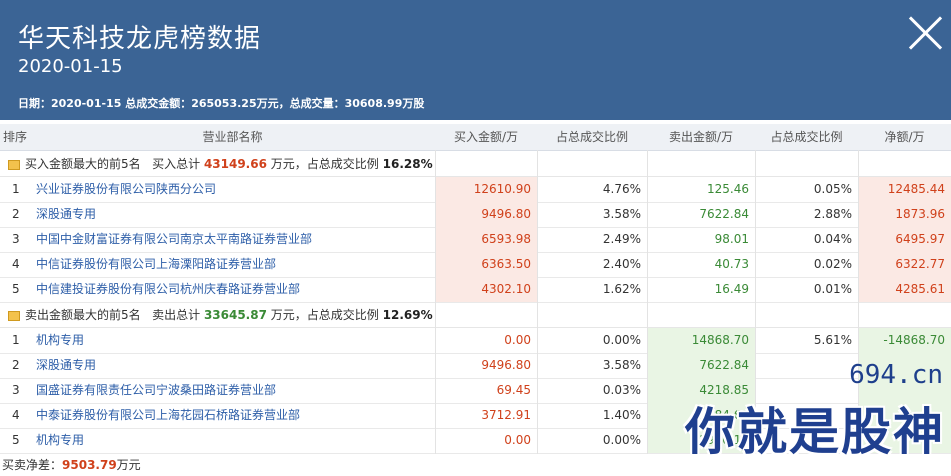 This screenshot has height=476, width=951. What do you see at coordinates (806, 365) in the screenshot?
I see `sell-pct` at bounding box center [806, 365].